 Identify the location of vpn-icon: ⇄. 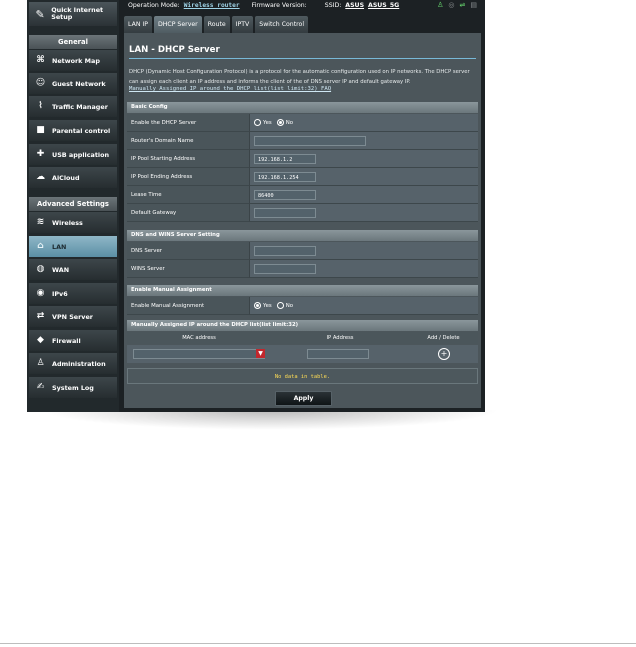
(40, 316).